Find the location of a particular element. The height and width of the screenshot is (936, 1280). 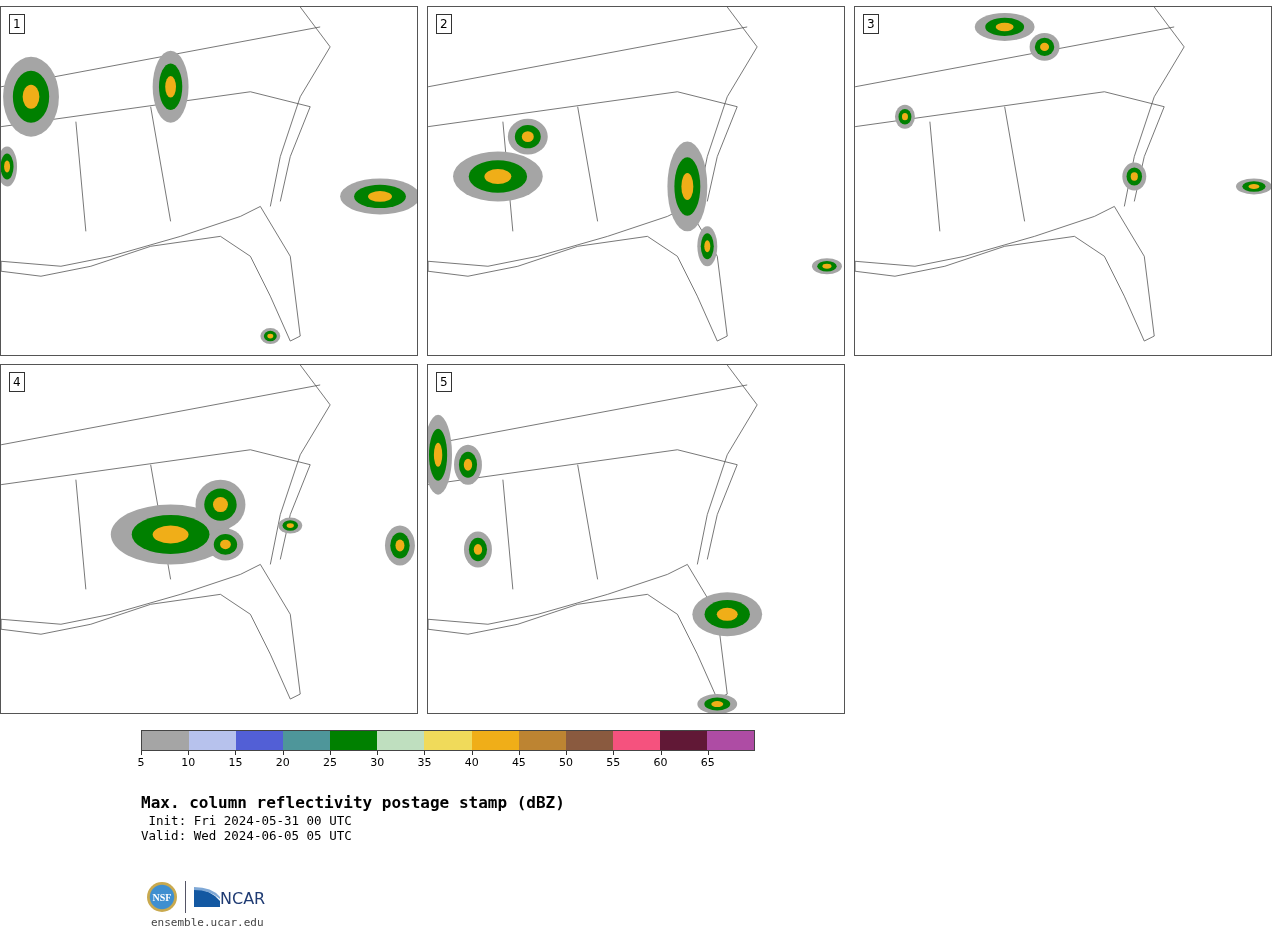

scale-tick-label: 45 is located at coordinates (518, 762).